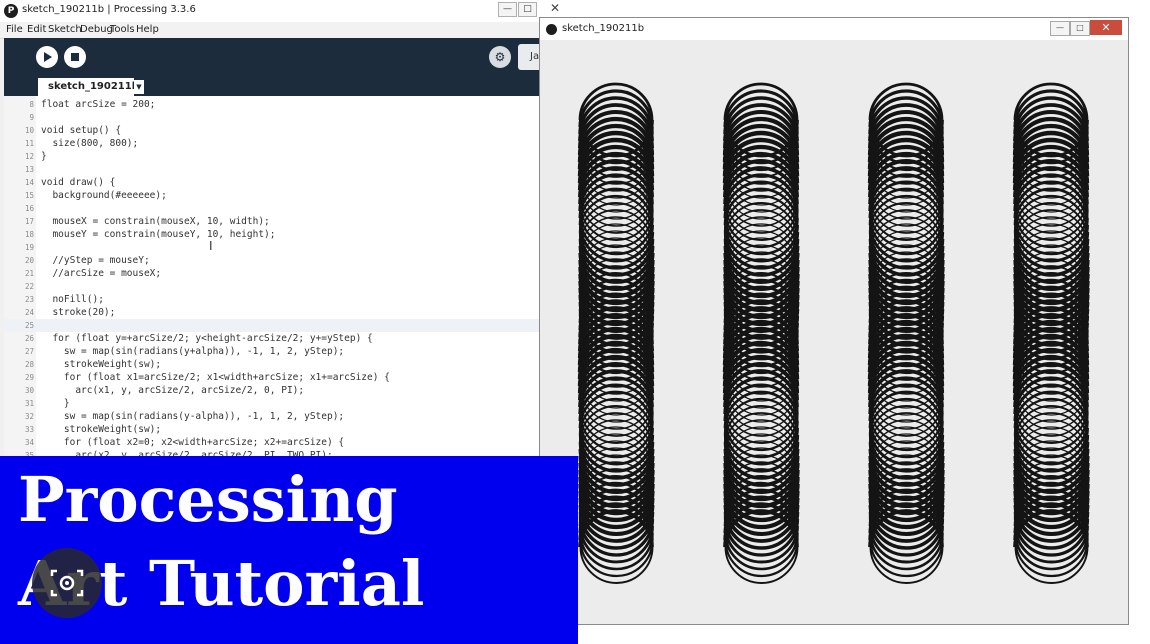  What do you see at coordinates (29, 156) in the screenshot?
I see `line-number: 12` at bounding box center [29, 156].